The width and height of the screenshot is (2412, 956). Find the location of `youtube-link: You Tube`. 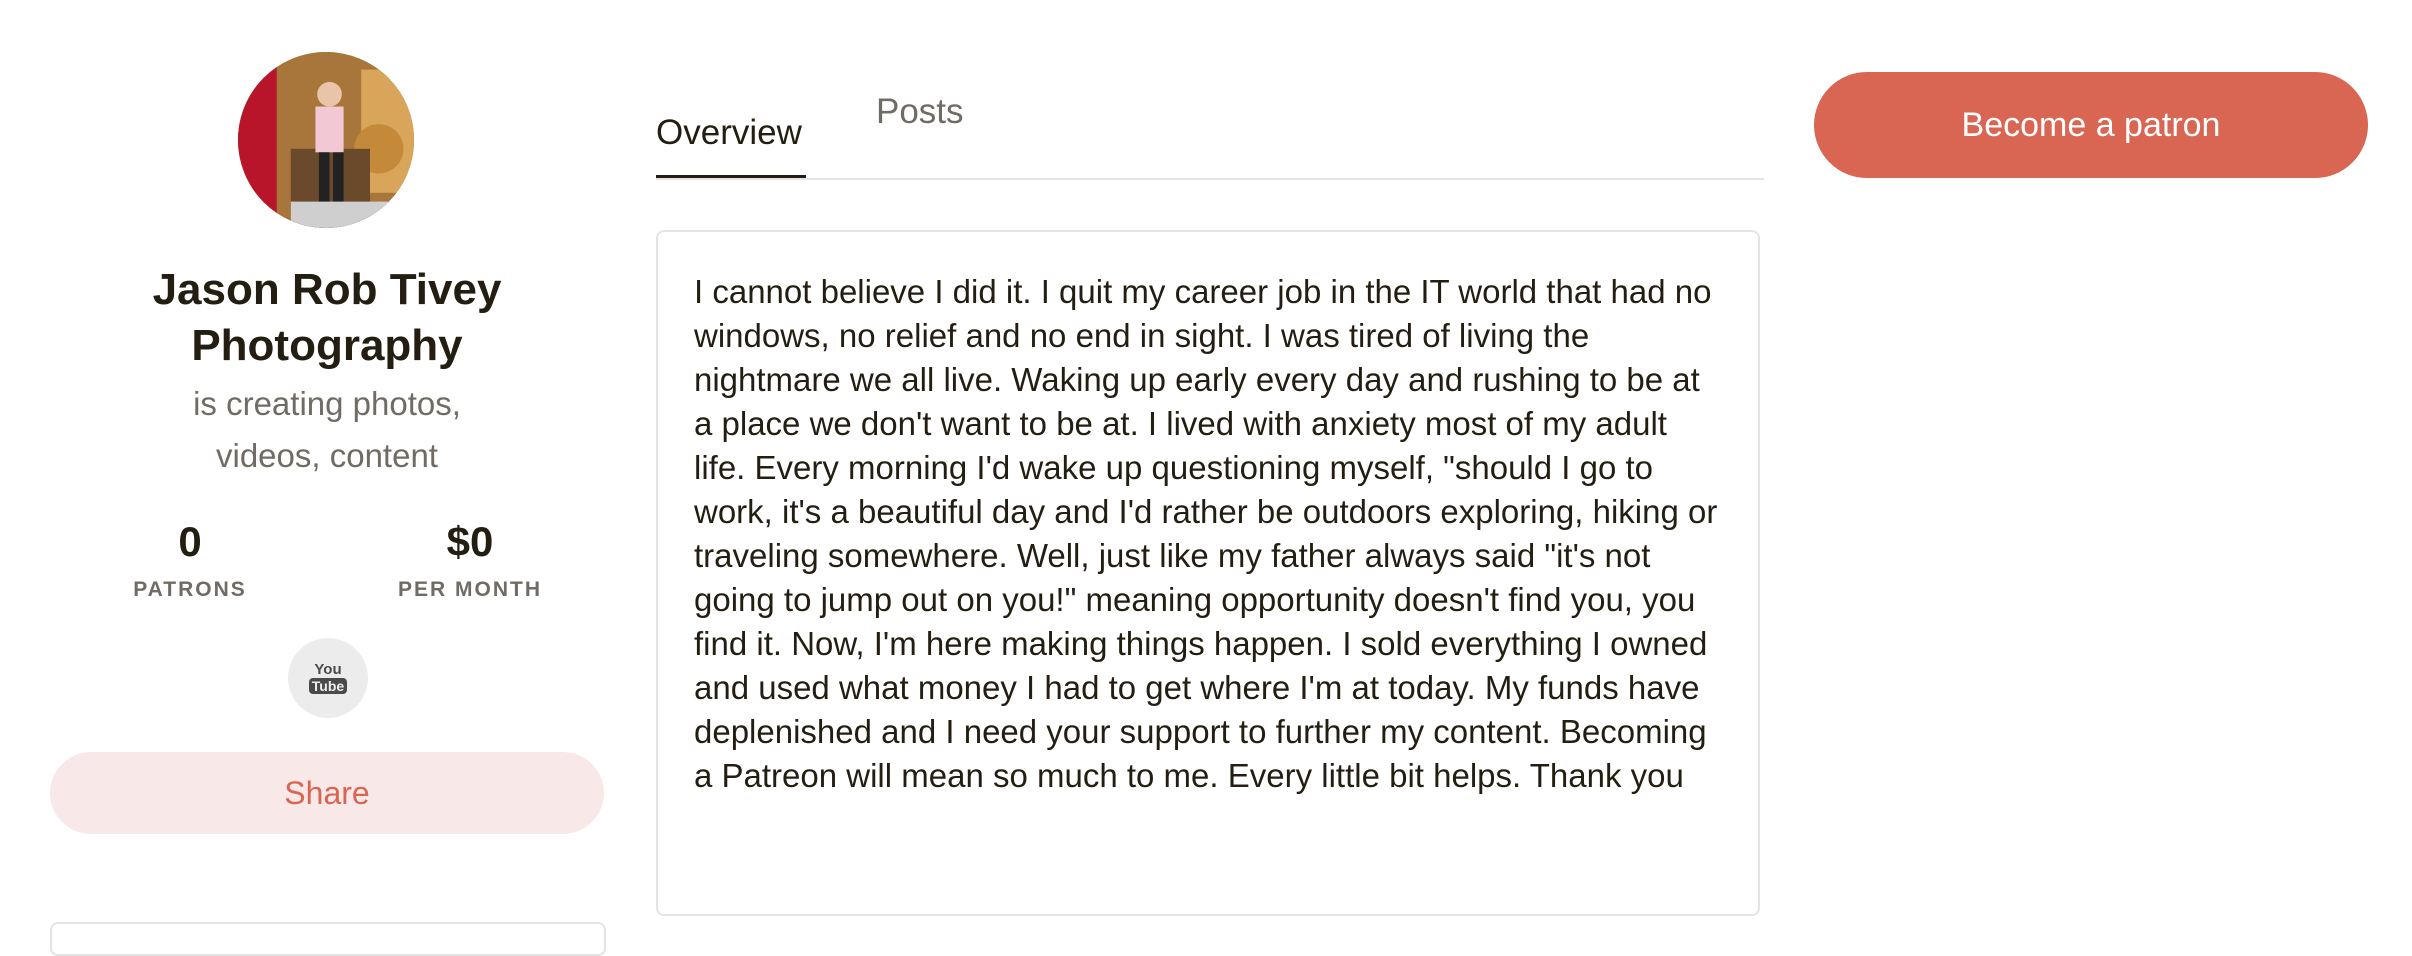

youtube-link: You Tube is located at coordinates (328, 678).